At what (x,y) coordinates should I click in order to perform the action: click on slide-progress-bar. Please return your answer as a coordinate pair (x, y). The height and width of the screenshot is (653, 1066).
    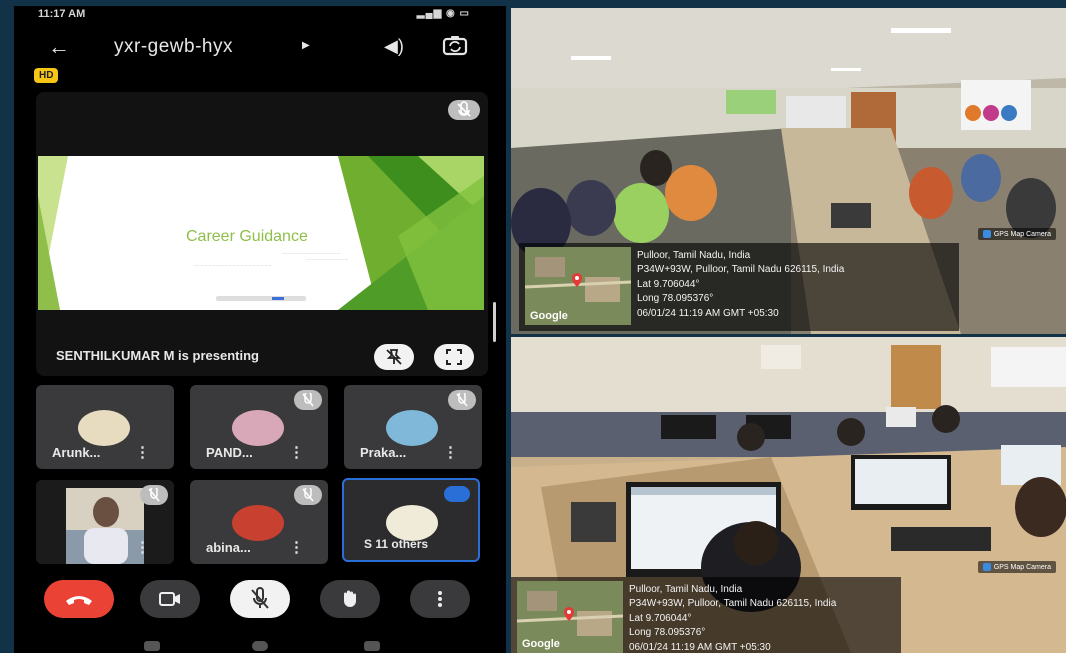
    Looking at the image, I should click on (261, 298).